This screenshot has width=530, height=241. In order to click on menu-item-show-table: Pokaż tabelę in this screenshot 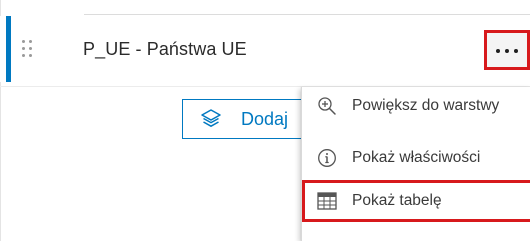, I will do `click(416, 201)`.